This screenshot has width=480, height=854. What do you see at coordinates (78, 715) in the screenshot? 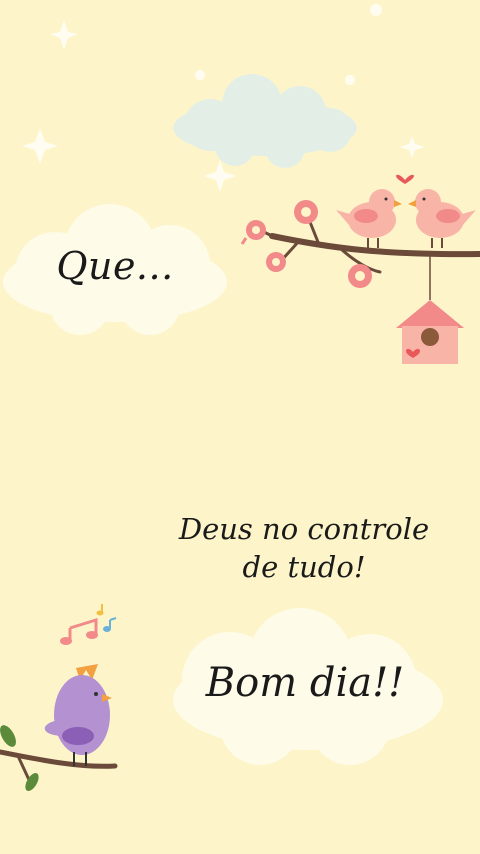
I see `purple-bird-icon` at bounding box center [78, 715].